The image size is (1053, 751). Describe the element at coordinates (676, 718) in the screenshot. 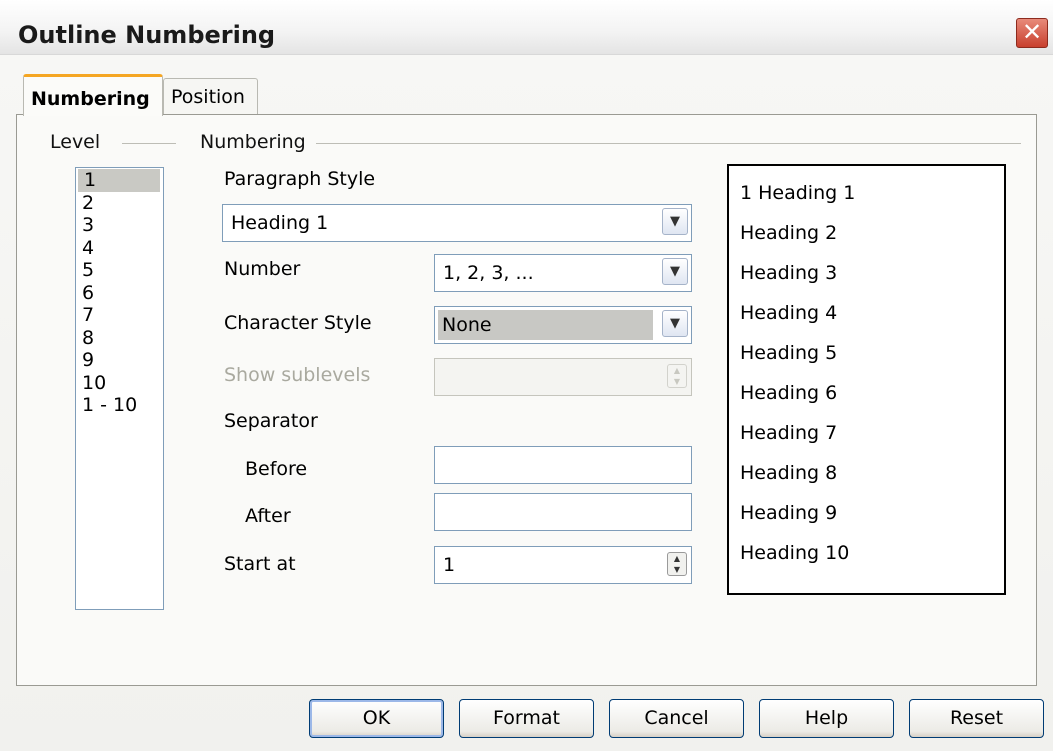

I see `cancel-button: Cancel` at that location.